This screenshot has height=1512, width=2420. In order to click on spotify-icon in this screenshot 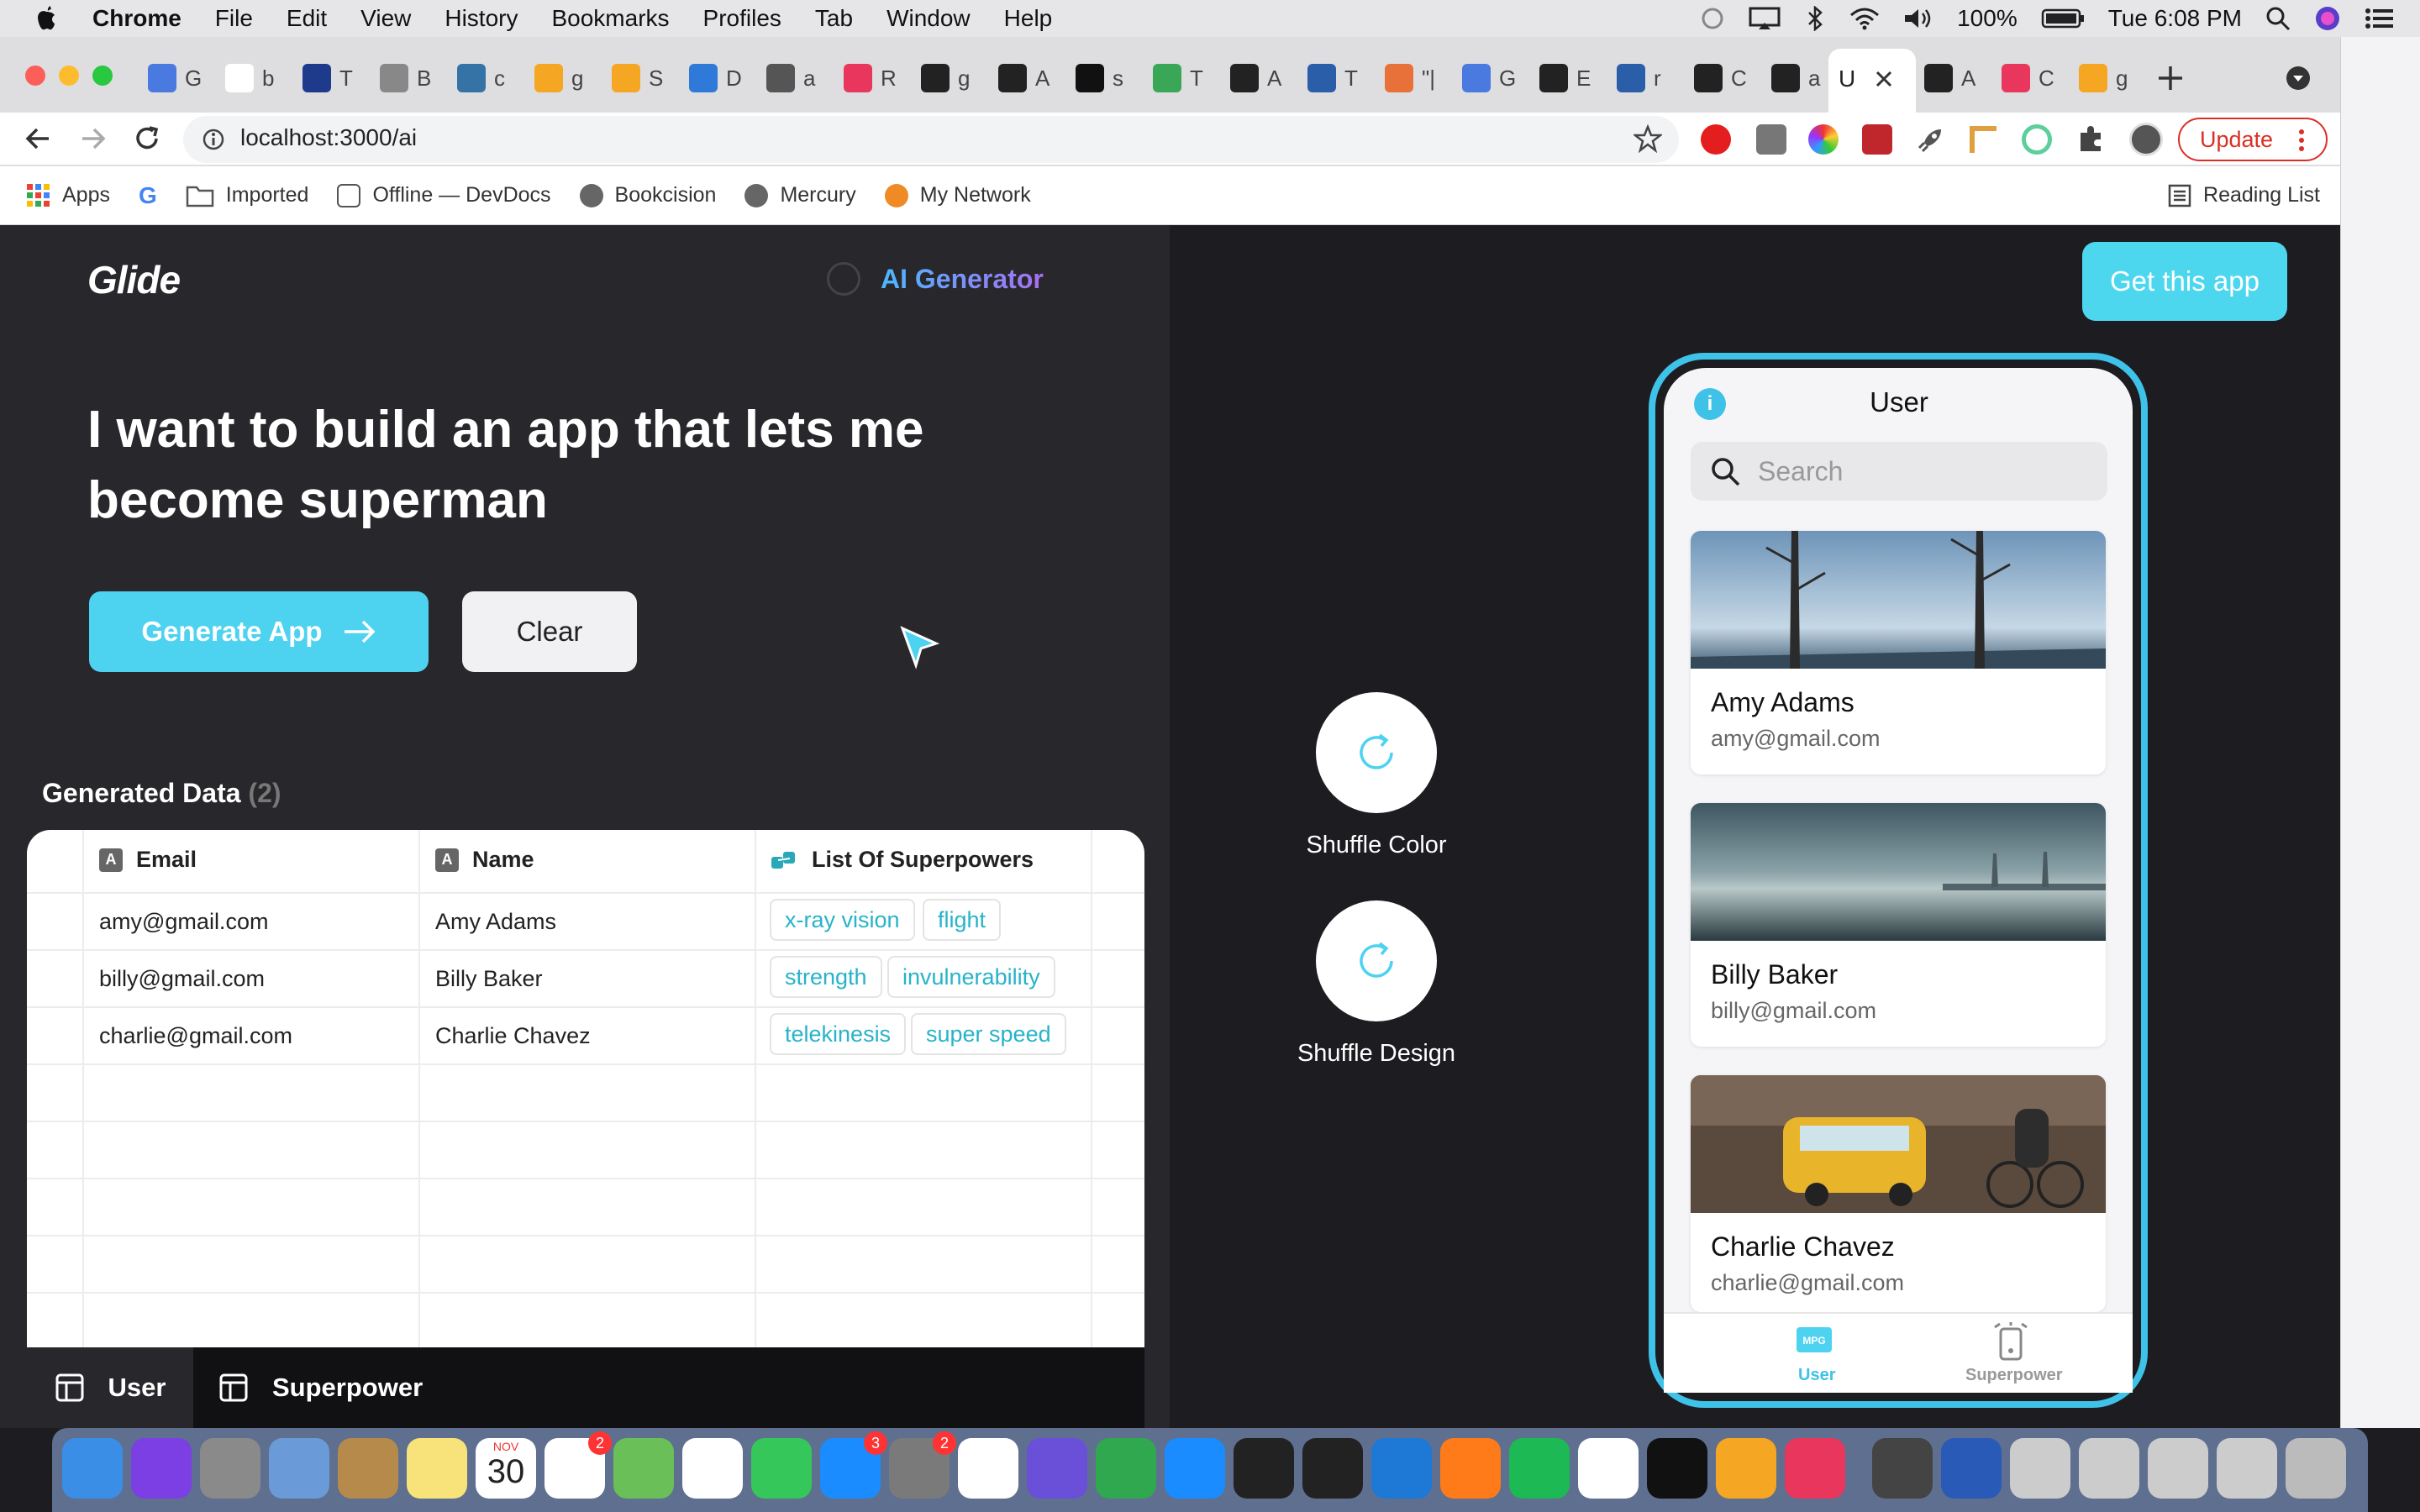, I will do `click(1539, 1468)`.